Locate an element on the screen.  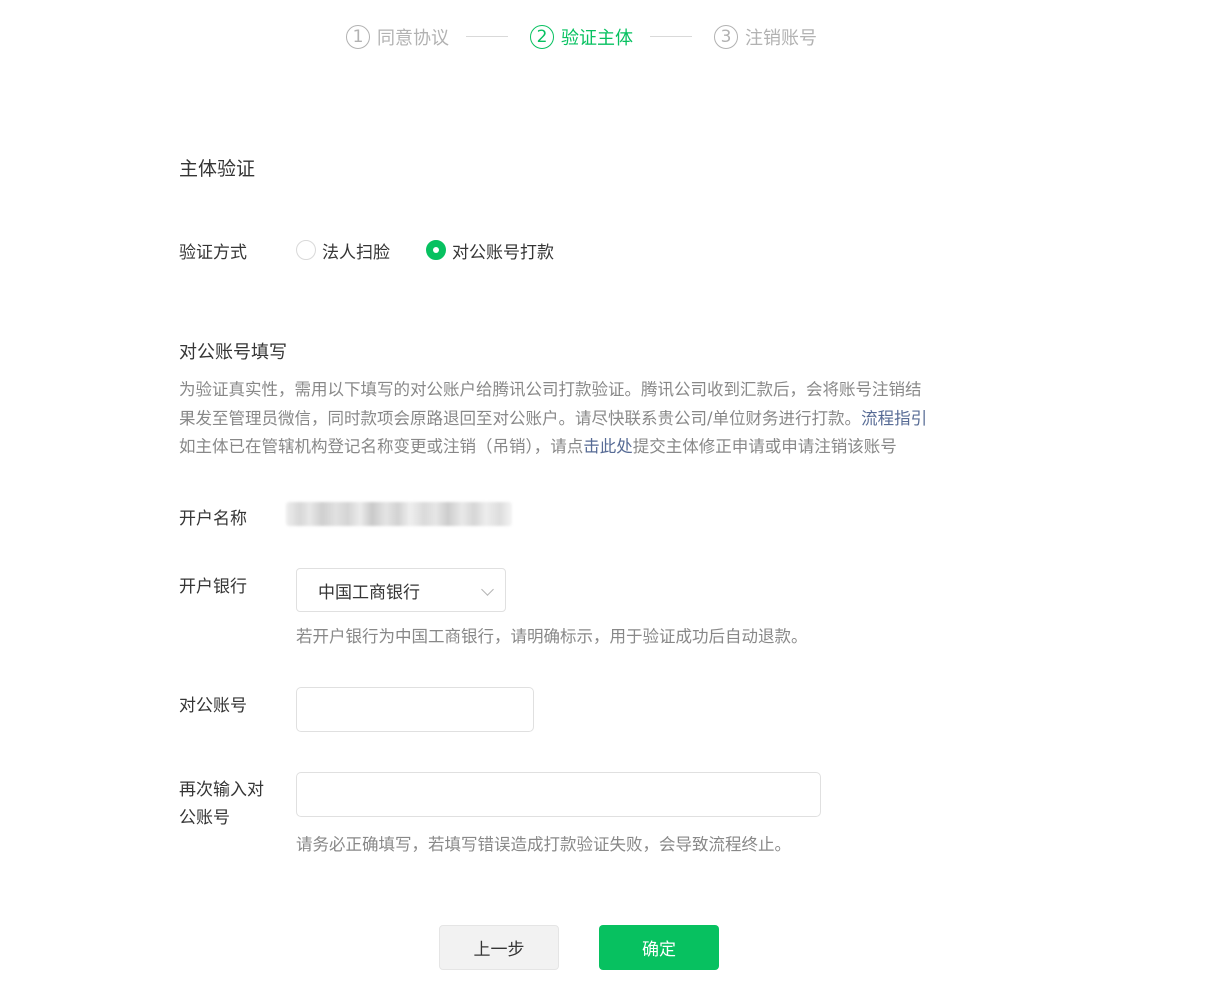
verify-method-label: 验证方式 is located at coordinates (213, 253).